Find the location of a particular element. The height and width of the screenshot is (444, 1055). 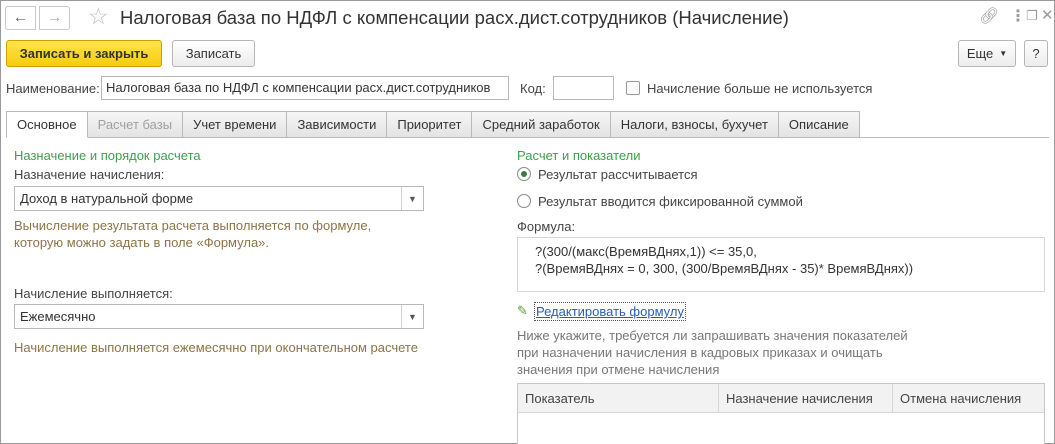

schedule-select: Ежемесячно ▼ is located at coordinates (219, 316).